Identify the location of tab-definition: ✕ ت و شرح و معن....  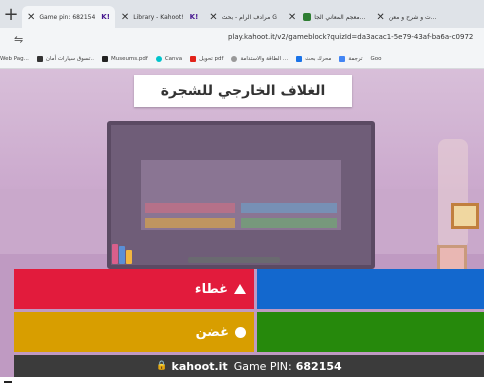
(406, 17).